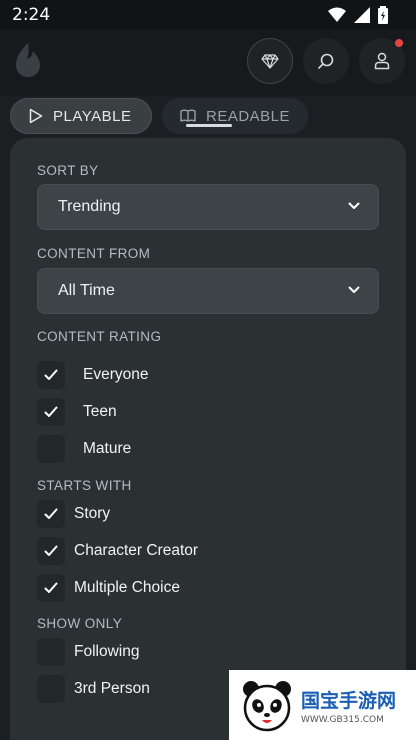  Describe the element at coordinates (84, 485) in the screenshot. I see `starts-with-label: STARTS WITH` at that location.